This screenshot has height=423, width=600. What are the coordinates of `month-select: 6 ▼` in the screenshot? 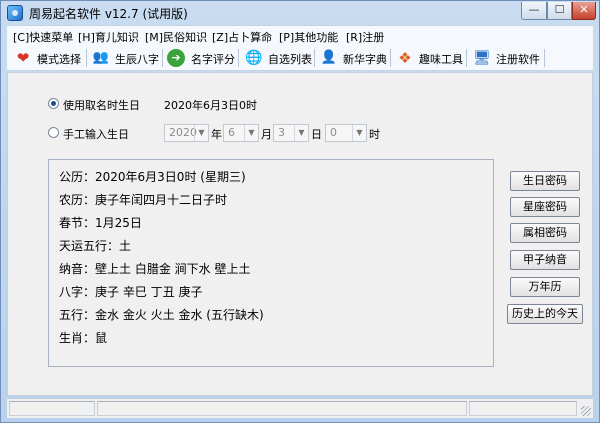 It's located at (241, 133).